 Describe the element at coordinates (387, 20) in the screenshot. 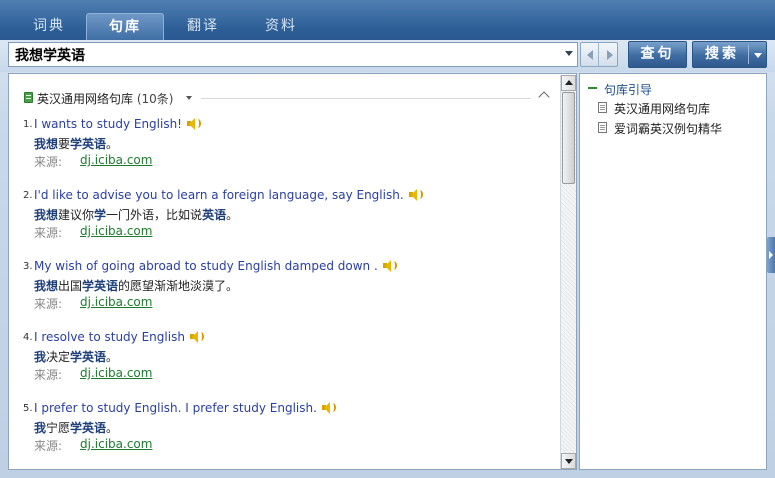

I see `top-tab-bar: 词典 句库 翻译 资料` at that location.